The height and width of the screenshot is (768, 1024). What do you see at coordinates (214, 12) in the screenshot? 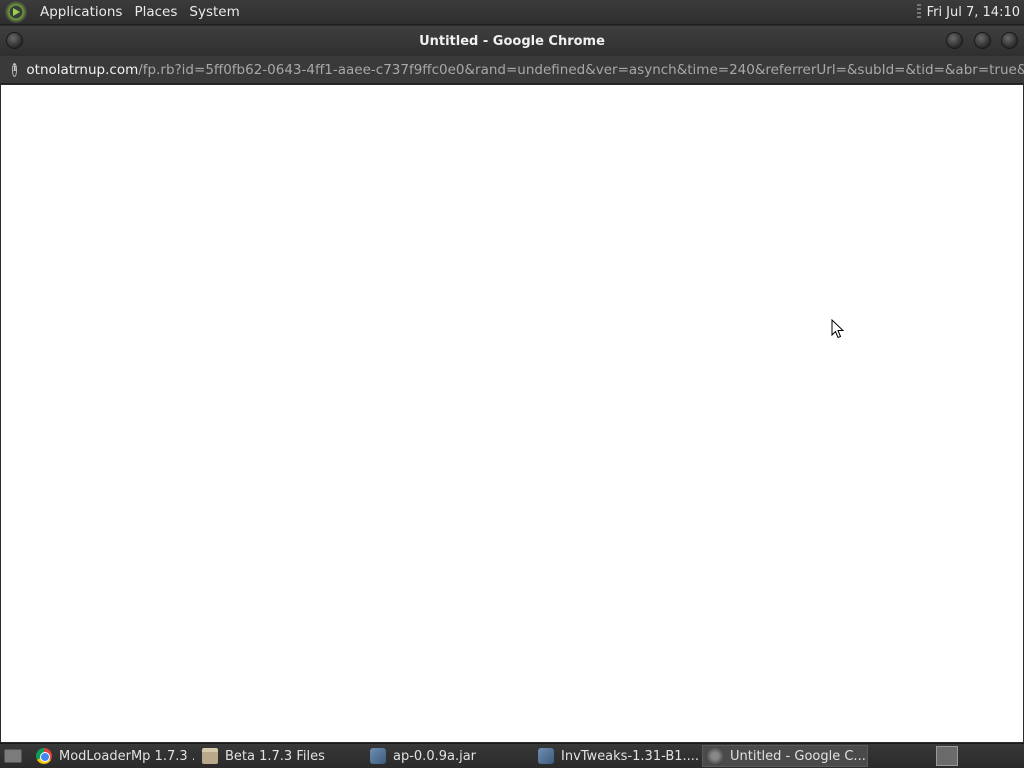
I see `system-menu: System` at bounding box center [214, 12].